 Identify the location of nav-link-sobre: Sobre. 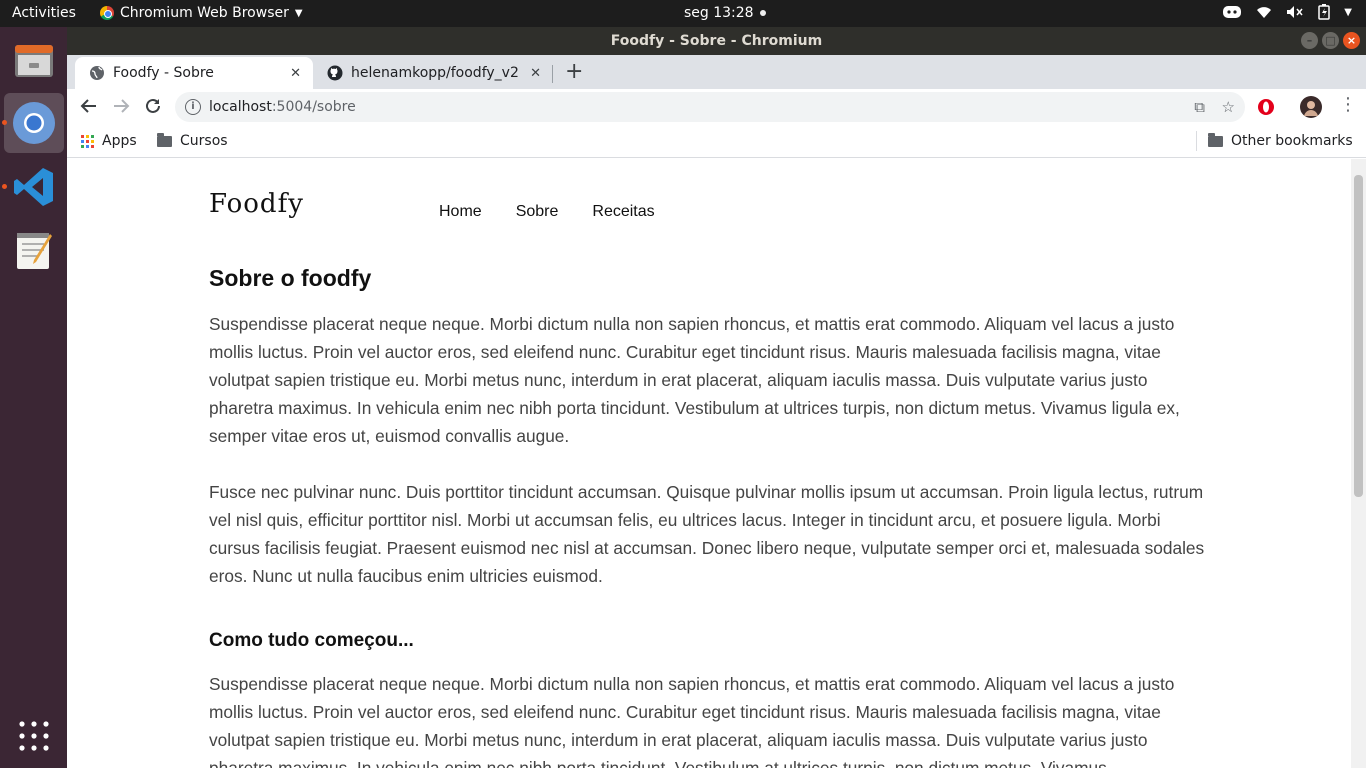
(537, 212).